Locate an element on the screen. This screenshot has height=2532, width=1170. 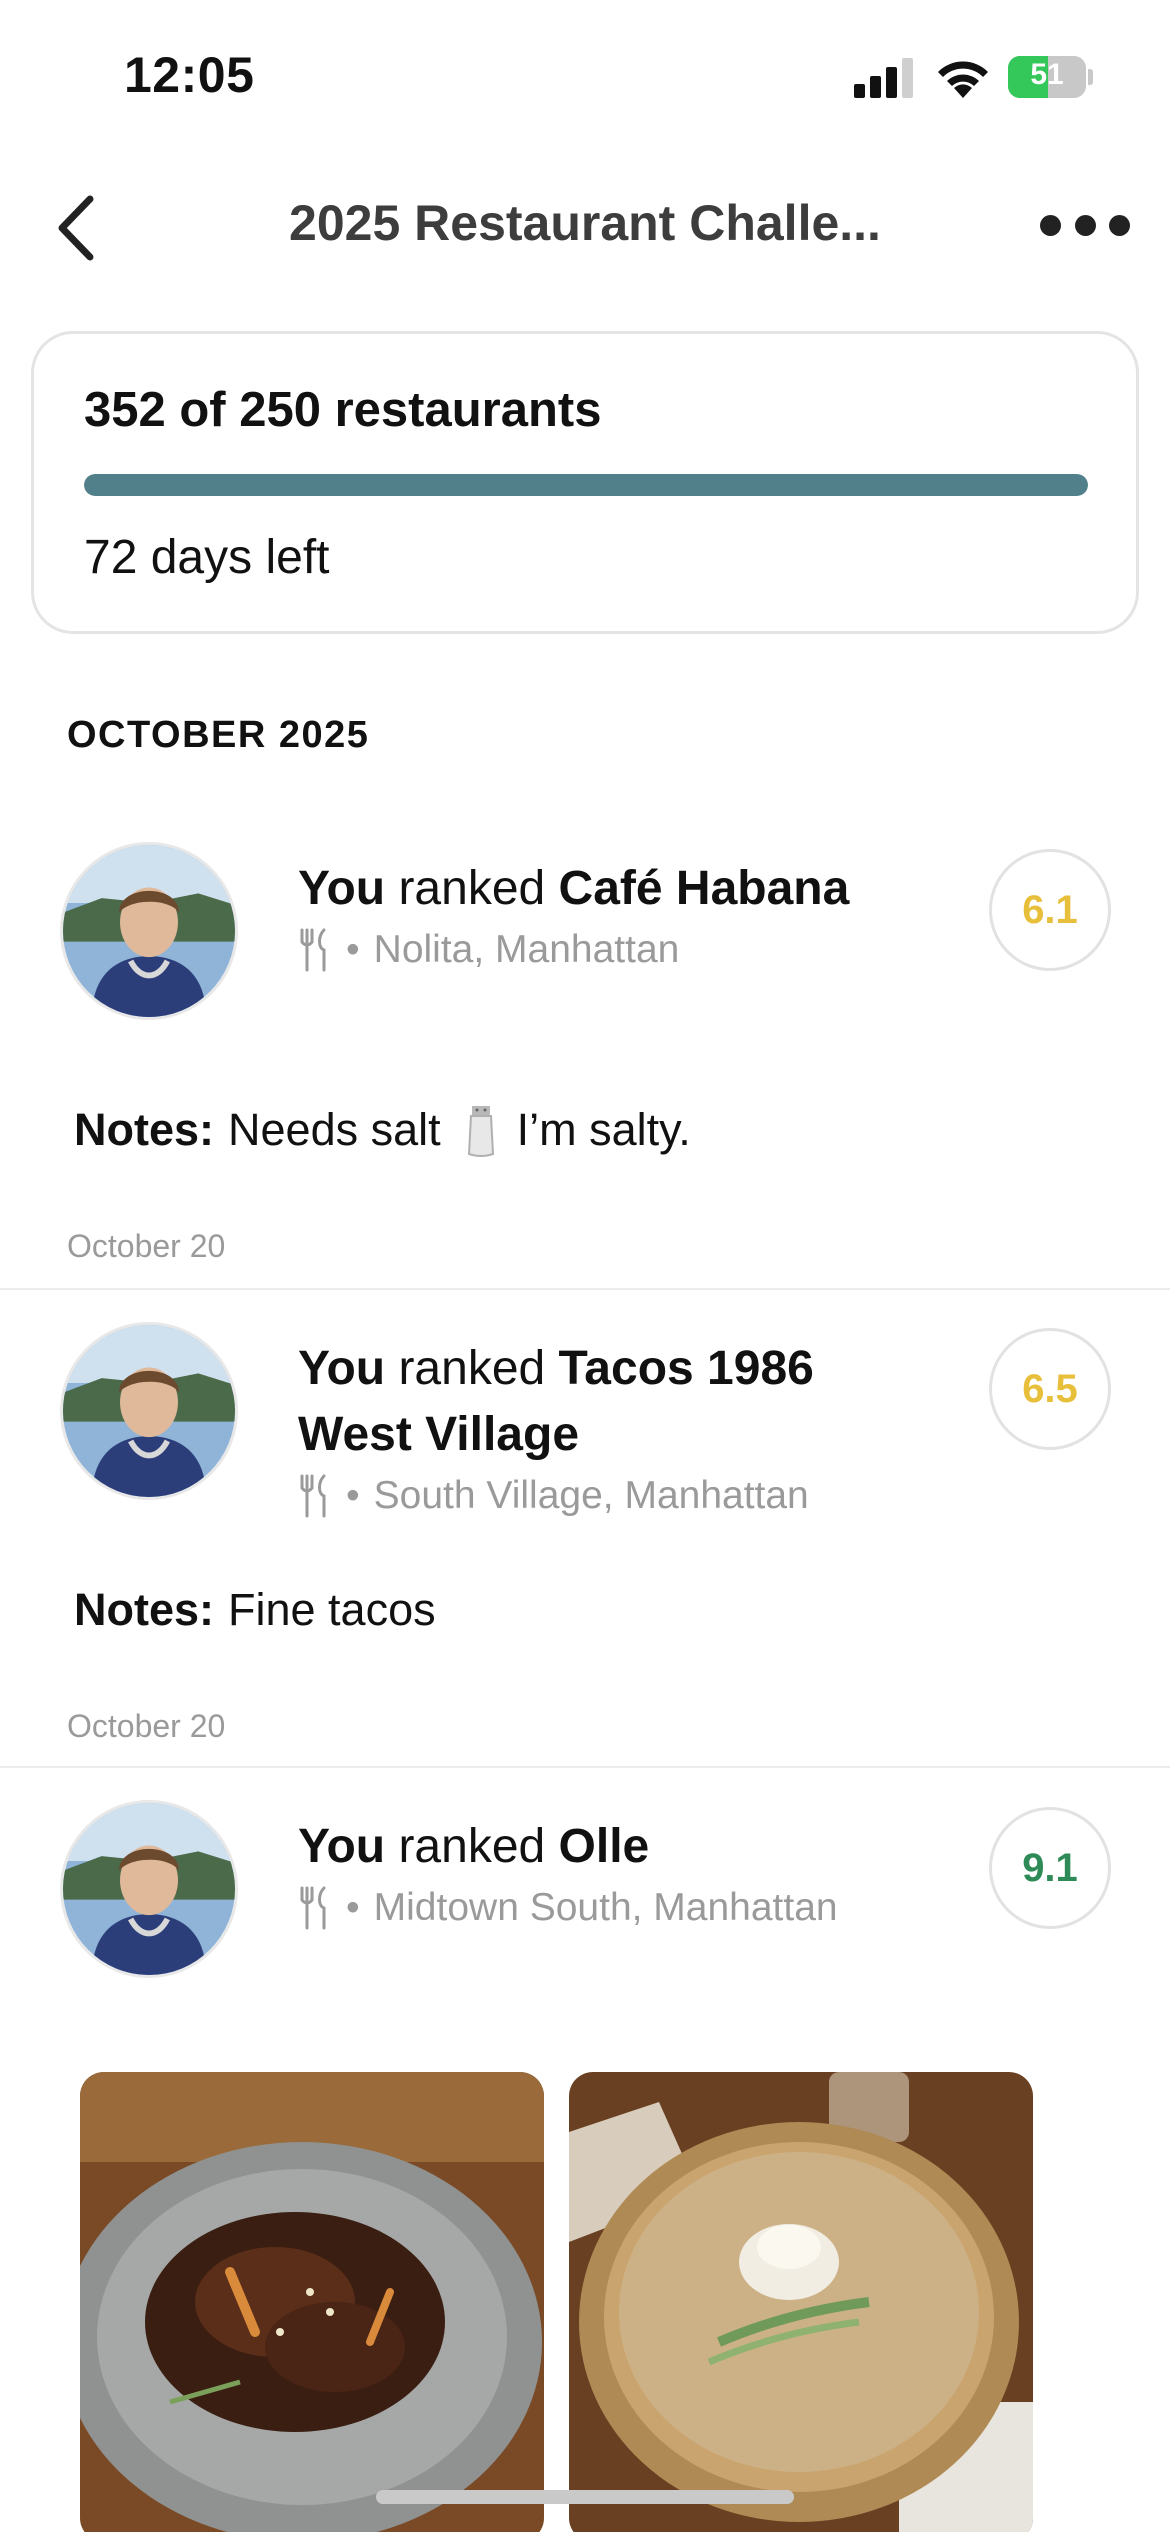
score-badge: 6.5 is located at coordinates (1050, 1389).